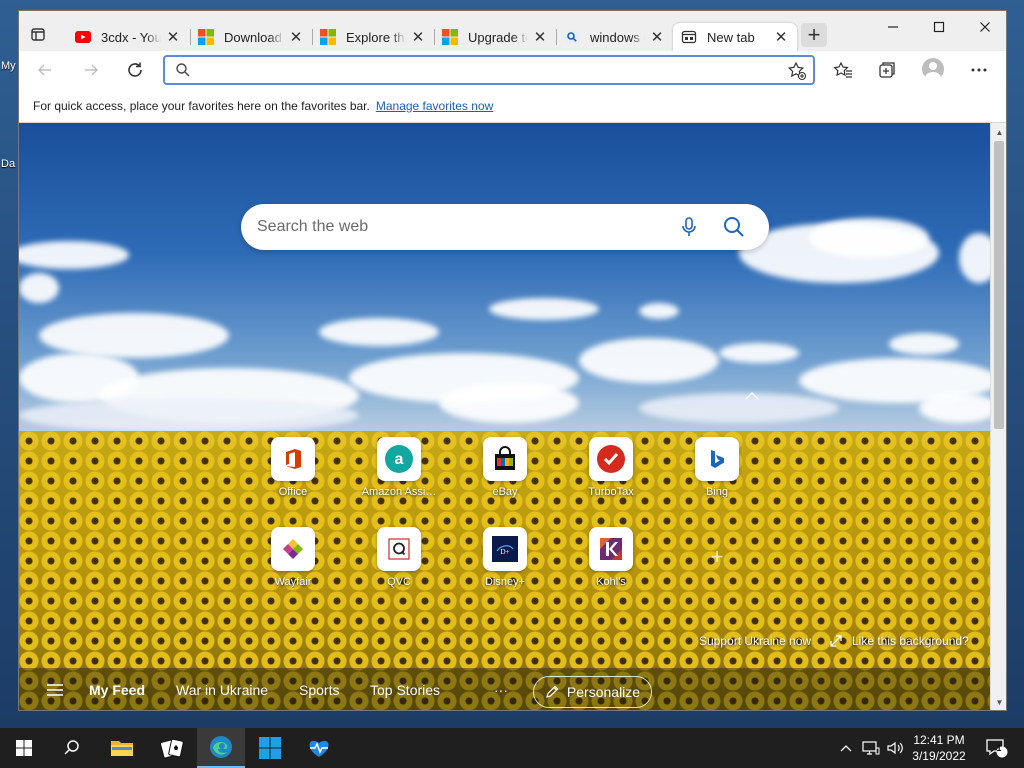  What do you see at coordinates (319, 689) in the screenshot?
I see `feed-tab-sports: Sports` at bounding box center [319, 689].